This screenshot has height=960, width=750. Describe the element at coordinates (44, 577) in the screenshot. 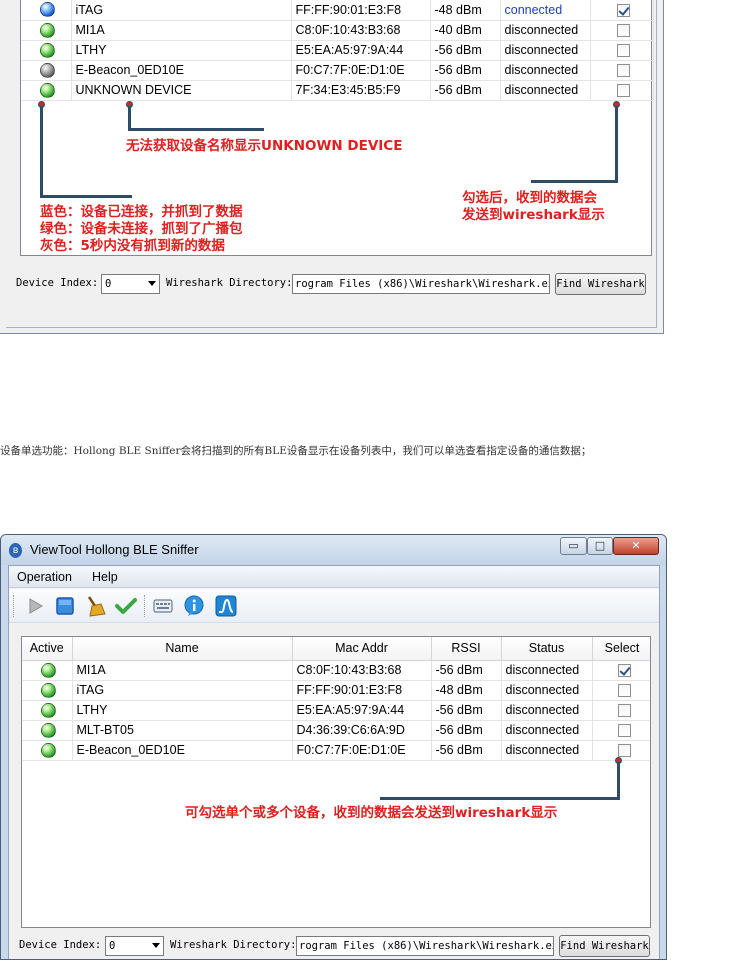

I see `menu-operation: Operation` at that location.